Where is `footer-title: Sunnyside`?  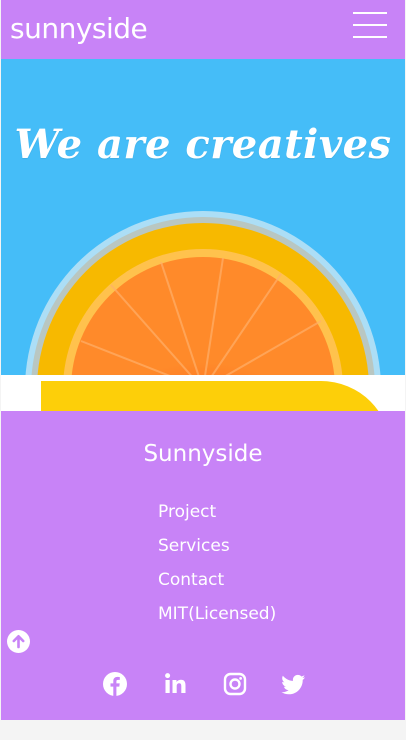 footer-title: Sunnyside is located at coordinates (203, 454).